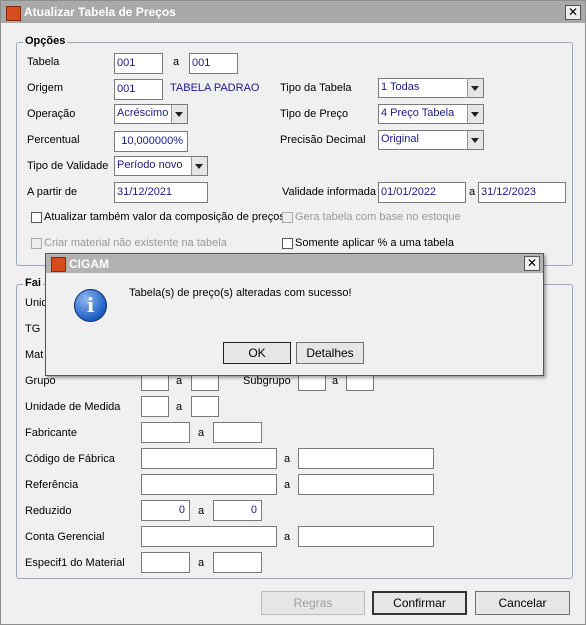 The image size is (586, 625). Describe the element at coordinates (374, 243) in the screenshot. I see `somente-aplicar-label: Somente aplicar % a uma tabela` at that location.